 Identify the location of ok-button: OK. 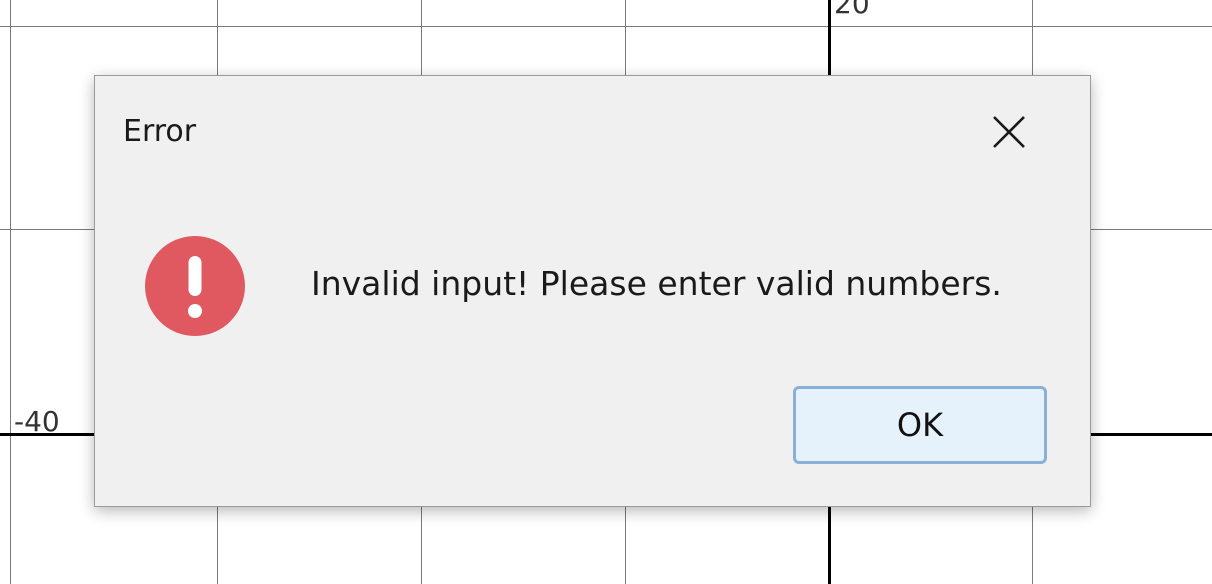
(920, 425).